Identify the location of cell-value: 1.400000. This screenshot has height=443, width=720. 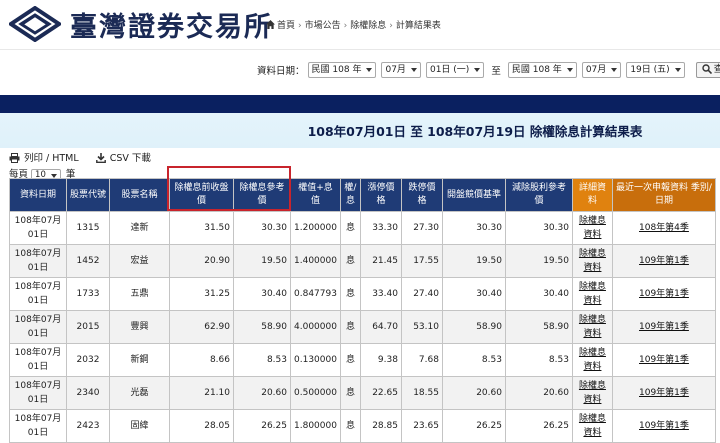
(315, 261).